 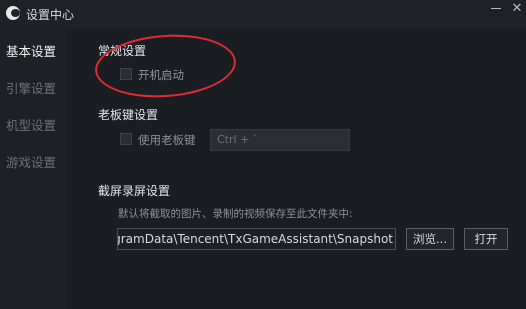 I want to click on sidebar-item-engine: 引擎设置, so click(x=31, y=87).